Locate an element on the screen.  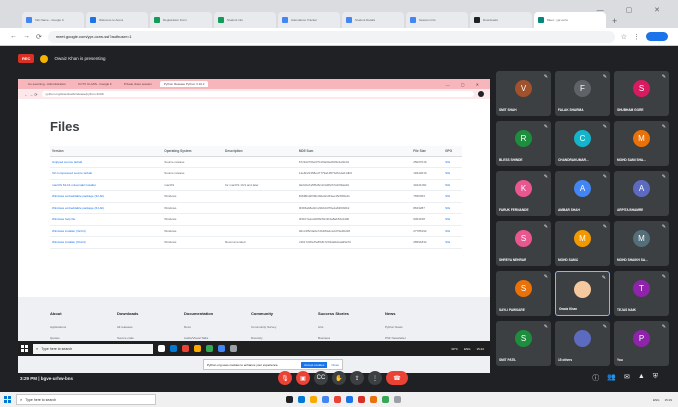
participant-avatar: A is located at coordinates (582, 188).